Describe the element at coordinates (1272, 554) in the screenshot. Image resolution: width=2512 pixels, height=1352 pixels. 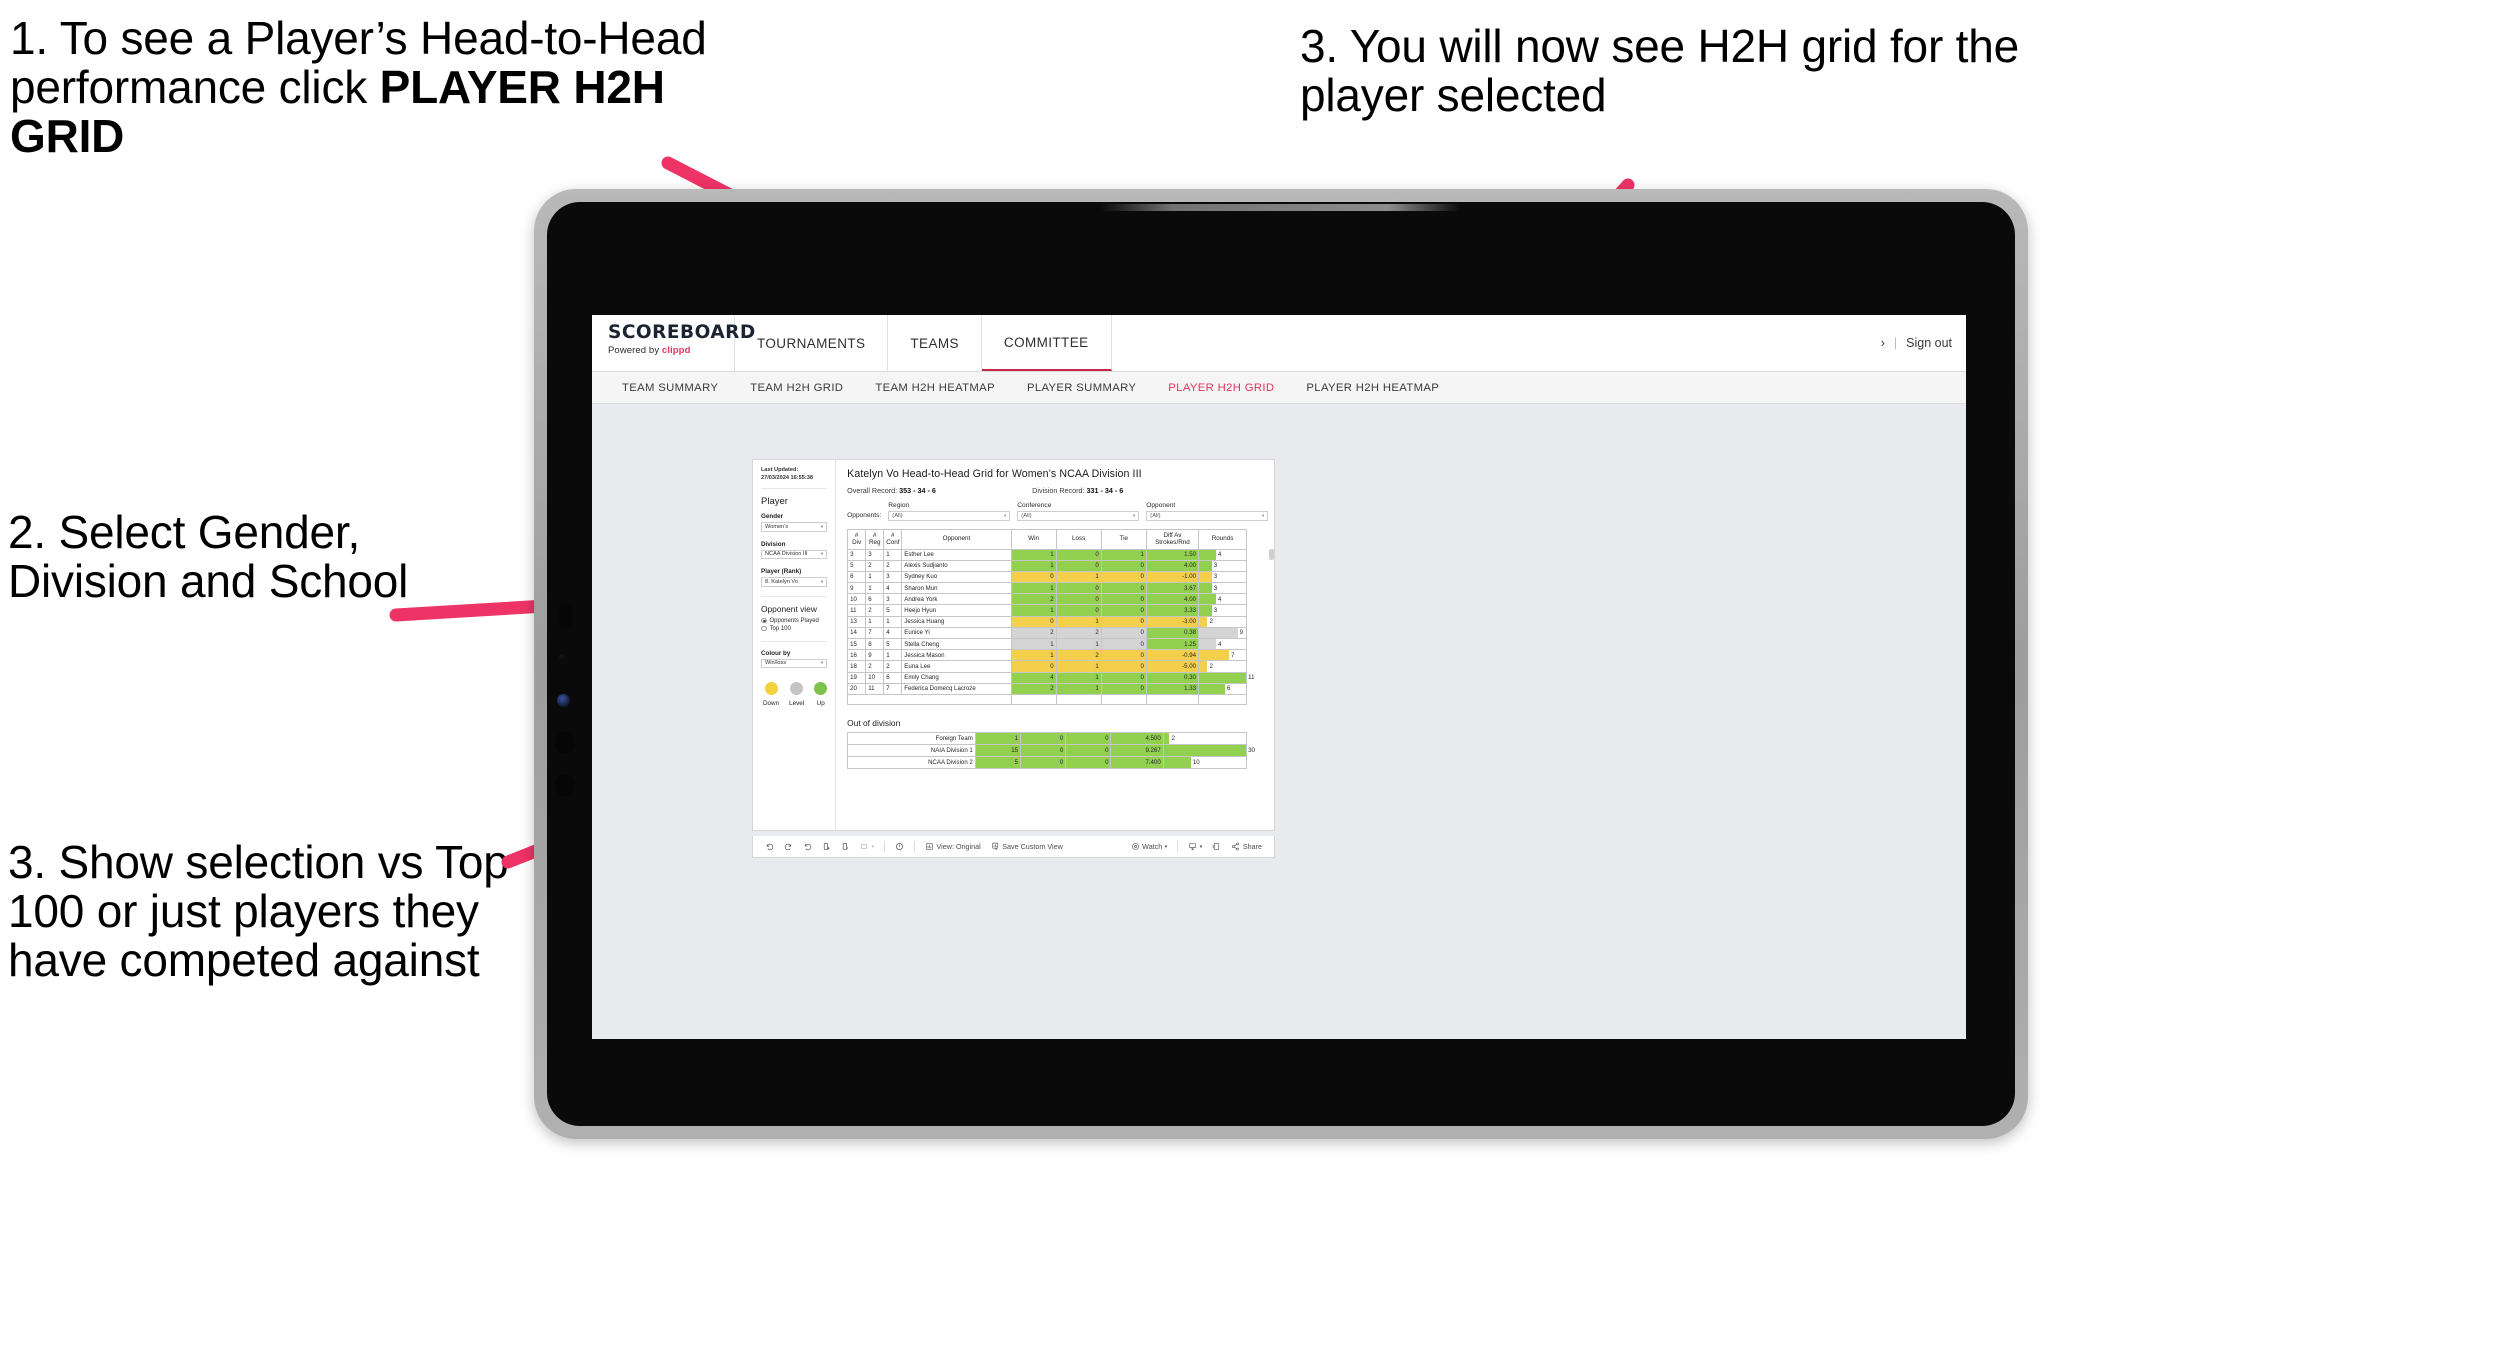
I see `vertical-scrollbar` at that location.